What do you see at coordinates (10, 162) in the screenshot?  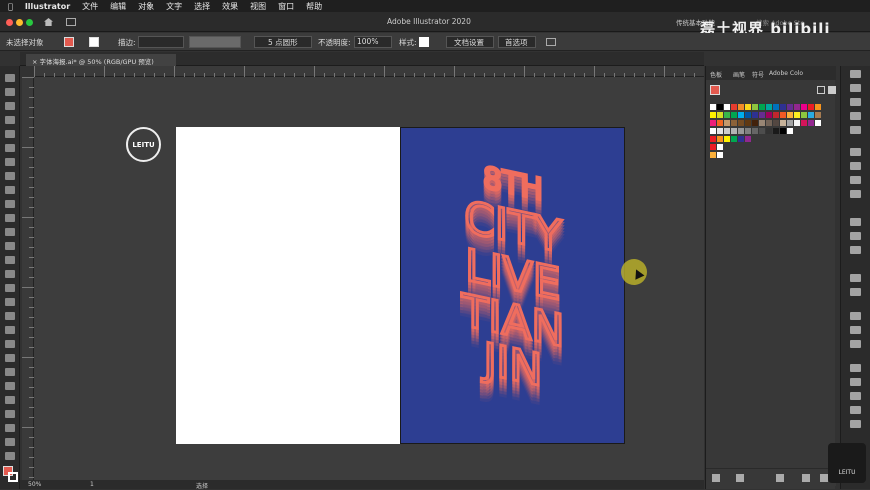 I see `type-tool-icon` at bounding box center [10, 162].